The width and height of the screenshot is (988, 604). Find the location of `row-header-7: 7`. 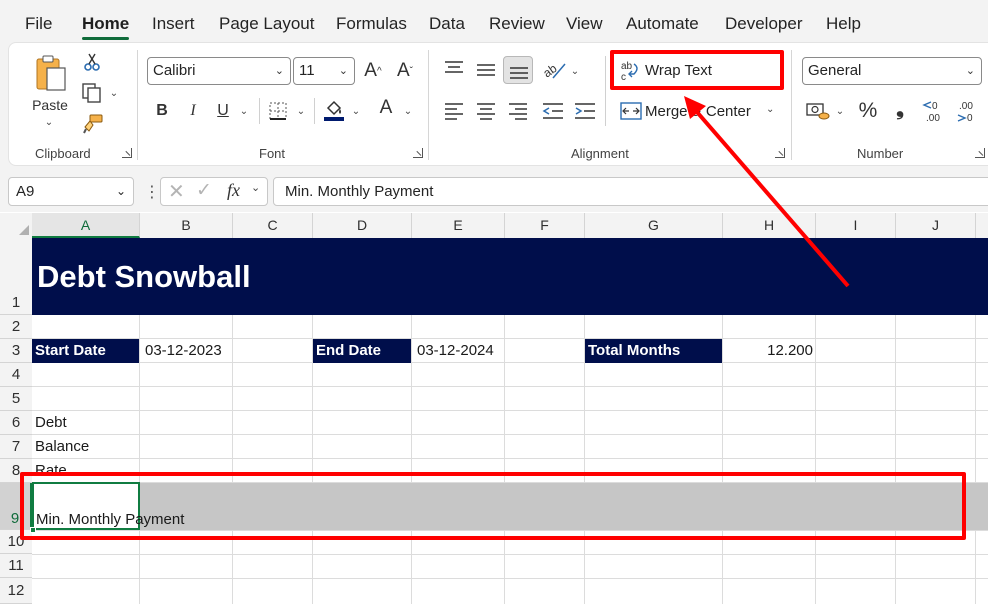

row-header-7: 7 is located at coordinates (16, 447).